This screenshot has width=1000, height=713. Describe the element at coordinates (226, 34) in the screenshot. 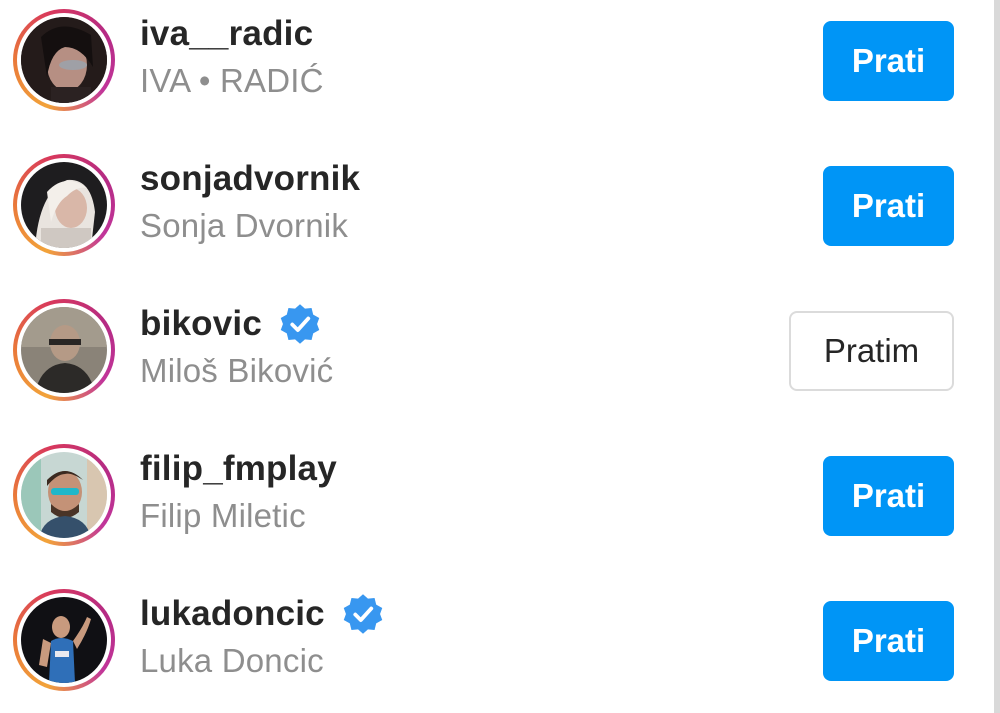

I see `username-link: iva__radic` at that location.